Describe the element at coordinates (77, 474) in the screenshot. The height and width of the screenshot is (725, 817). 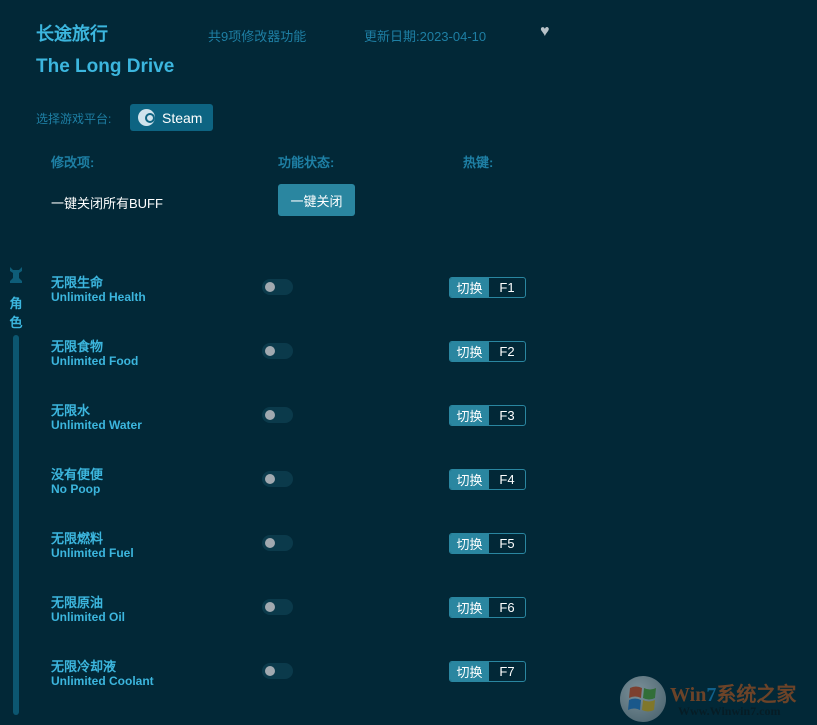
I see `cheat-name-cn: 没有便便` at that location.